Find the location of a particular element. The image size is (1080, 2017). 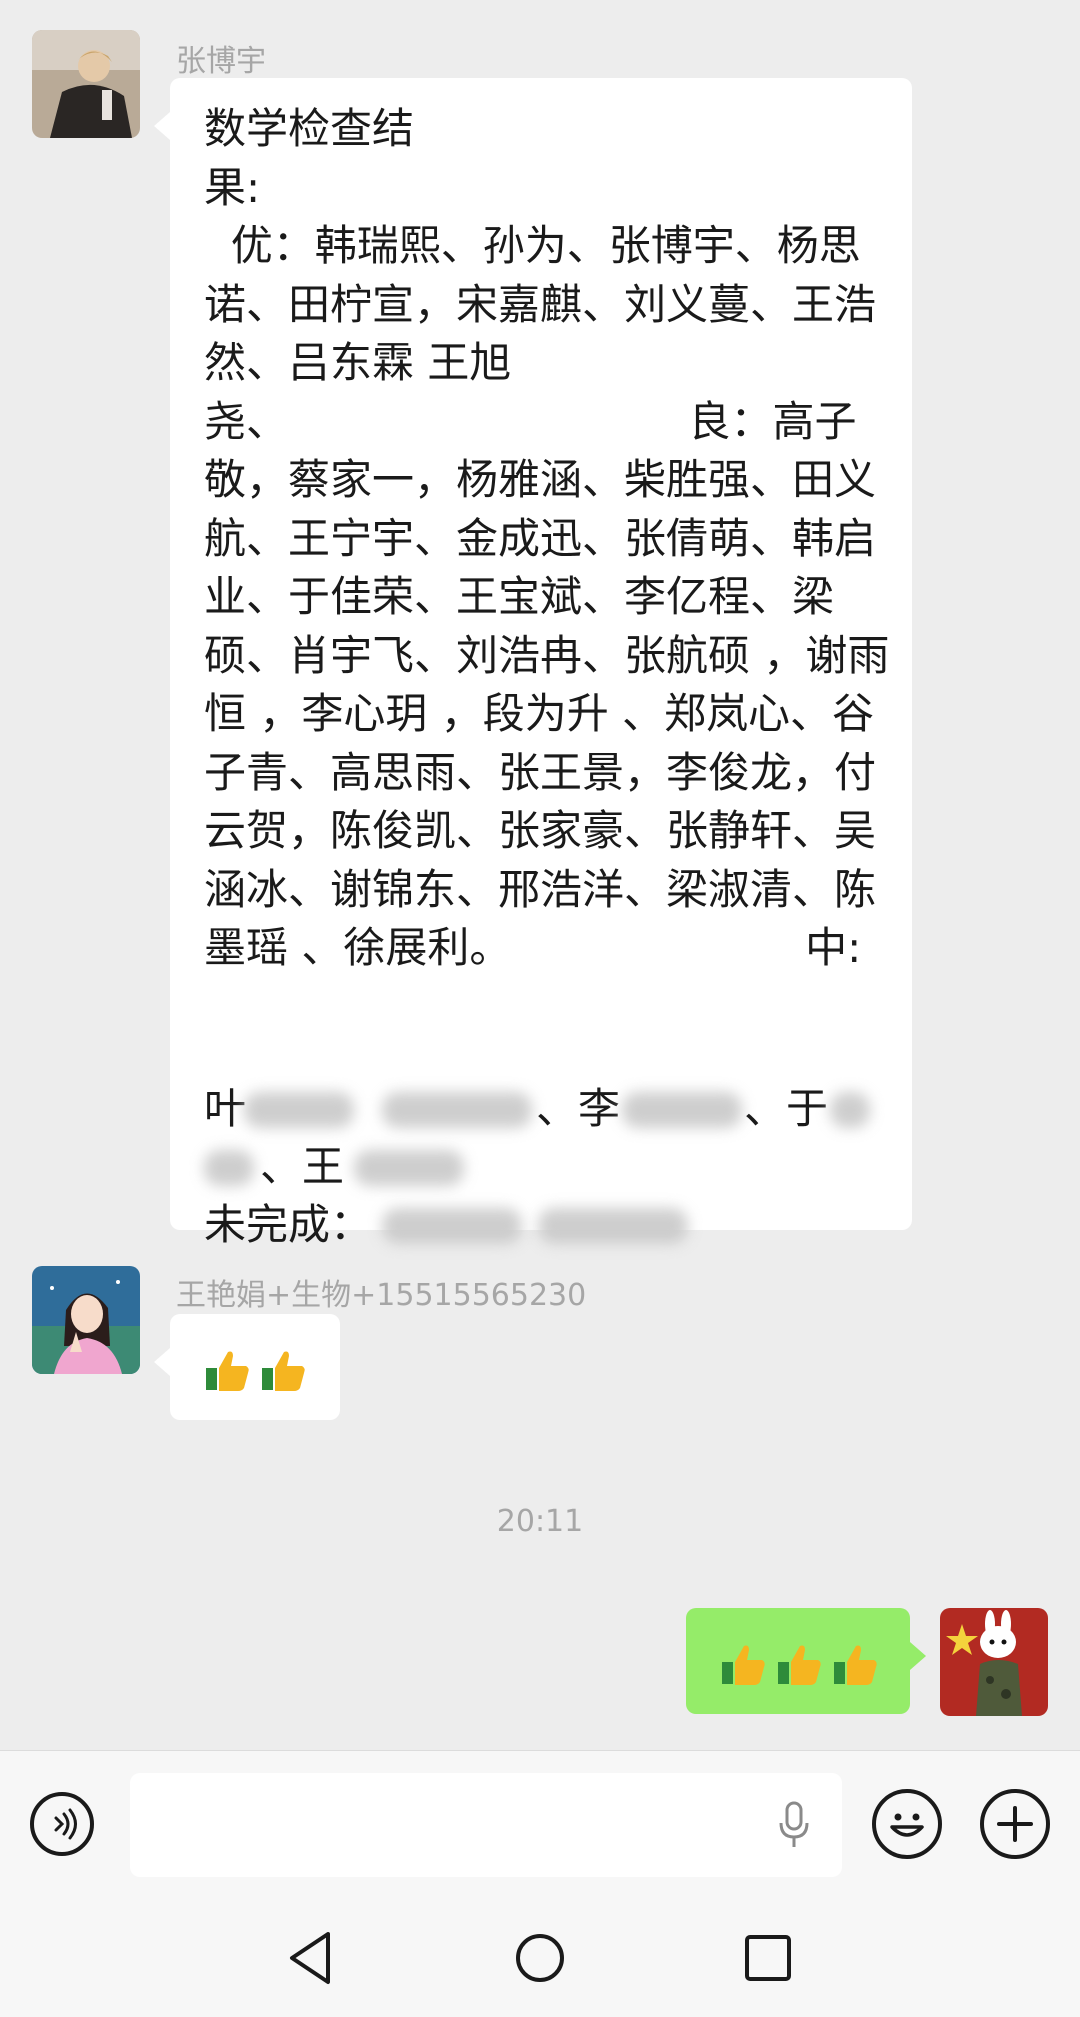

message-bubble-sent is located at coordinates (806, 1661).